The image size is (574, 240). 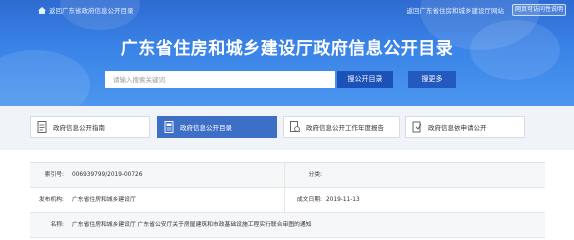 What do you see at coordinates (220, 79) in the screenshot?
I see `search-input` at bounding box center [220, 79].